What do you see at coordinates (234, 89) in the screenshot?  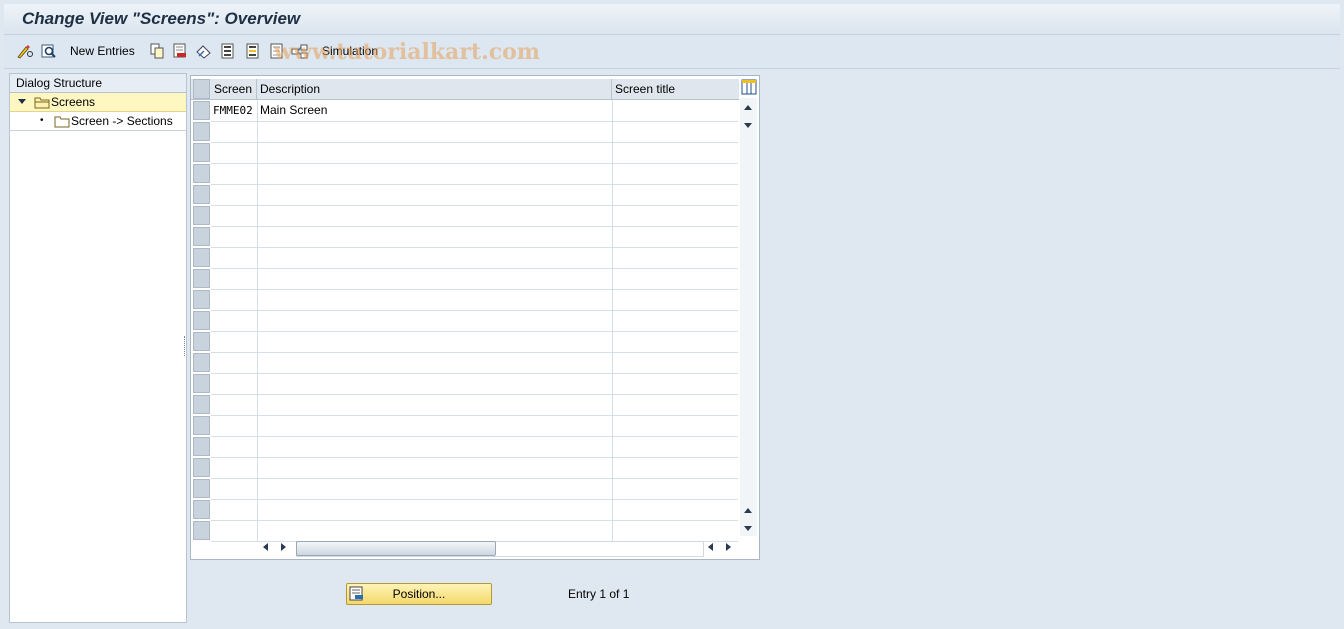 I see `column-header-screen: Screen` at bounding box center [234, 89].